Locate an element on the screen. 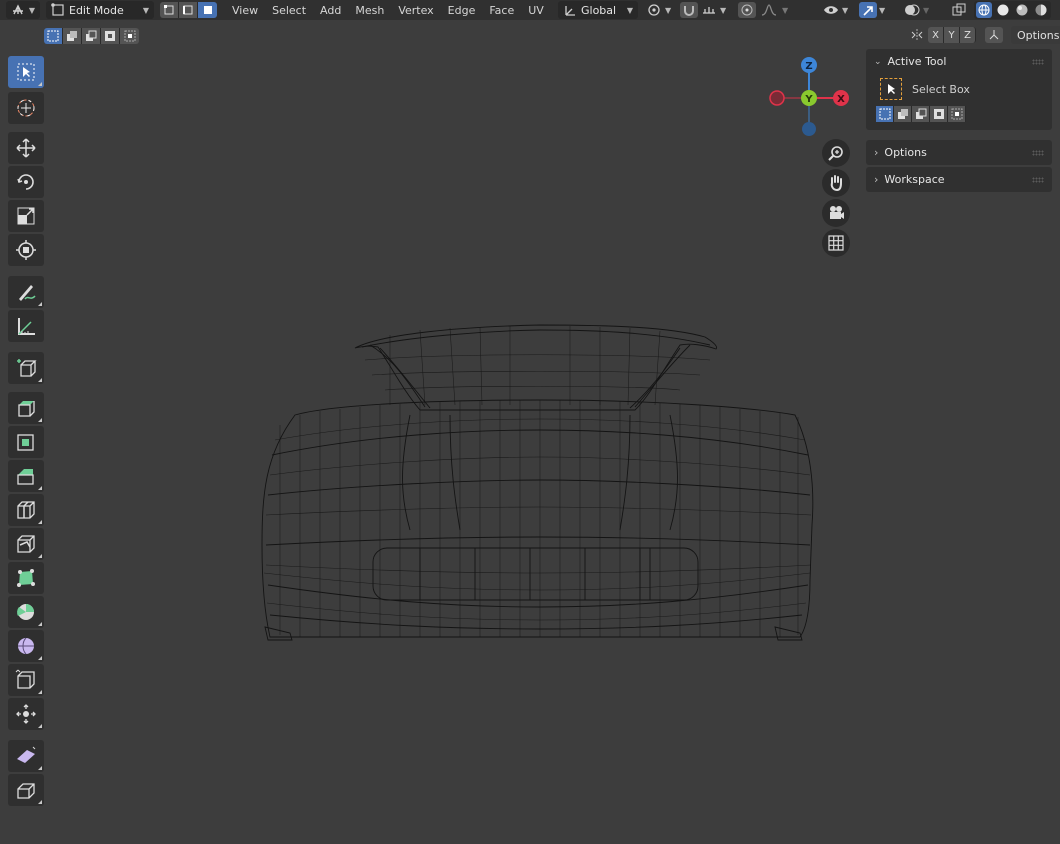 The width and height of the screenshot is (1060, 844). perspective-toggle-button is located at coordinates (836, 243).